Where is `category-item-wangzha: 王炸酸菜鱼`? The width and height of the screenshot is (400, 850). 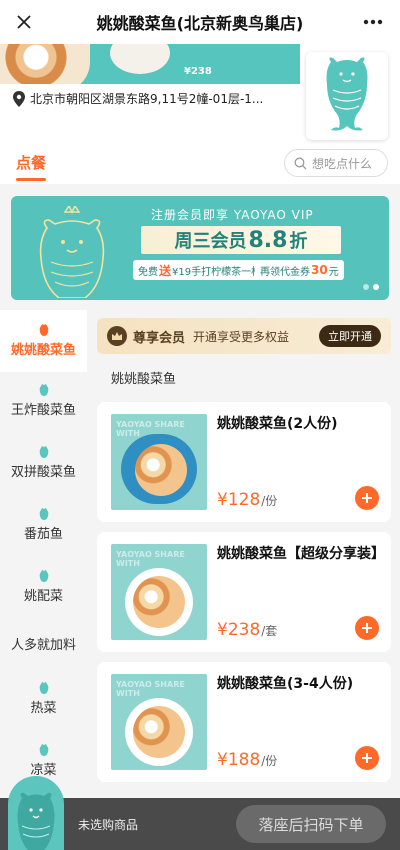
category-item-wangzha: 王炸酸菜鱼 is located at coordinates (43, 401).